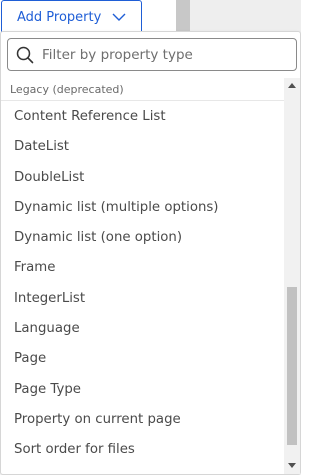 Image resolution: width=320 pixels, height=475 pixels. Describe the element at coordinates (183, 17) in the screenshot. I see `background-panel-edge` at that location.